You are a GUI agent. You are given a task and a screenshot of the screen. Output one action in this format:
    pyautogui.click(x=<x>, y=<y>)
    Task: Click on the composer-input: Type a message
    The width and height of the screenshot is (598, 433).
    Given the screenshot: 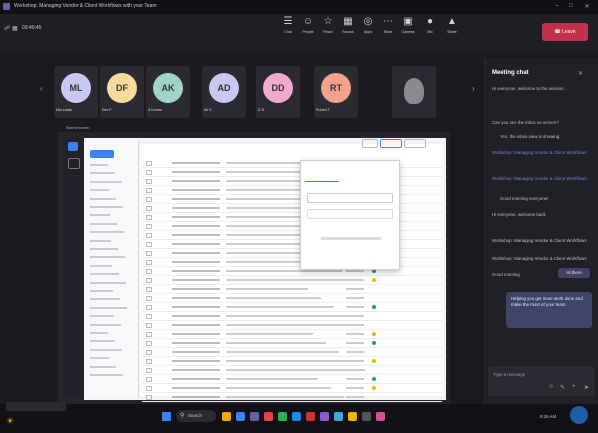 What is the action you would take?
    pyautogui.click(x=509, y=375)
    